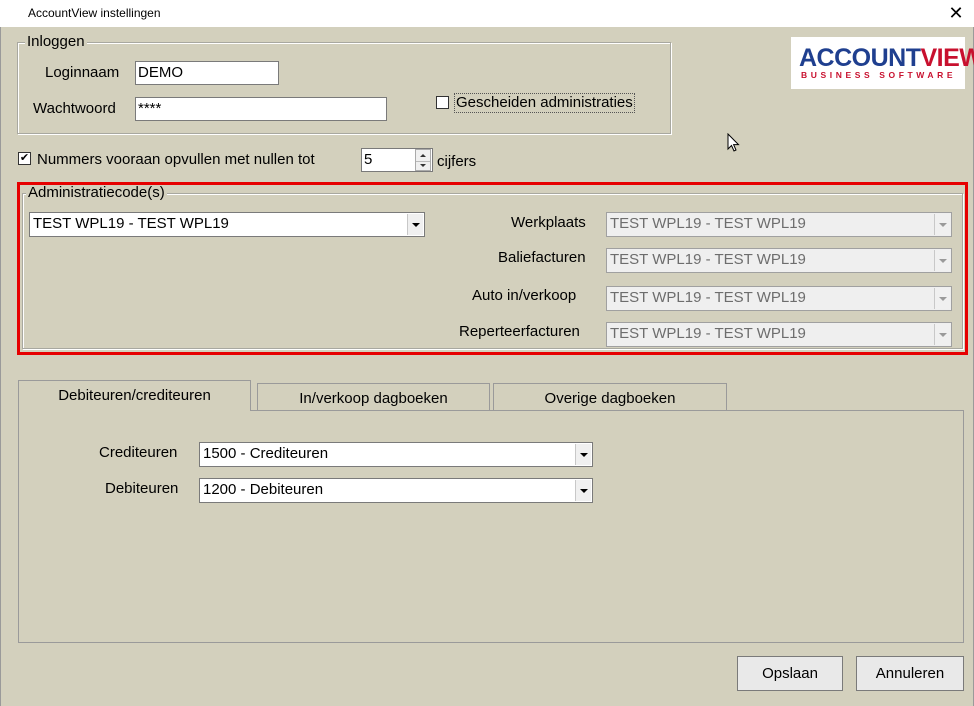 This screenshot has width=974, height=706. Describe the element at coordinates (457, 161) in the screenshot. I see `padding-suffix: cijfers` at that location.